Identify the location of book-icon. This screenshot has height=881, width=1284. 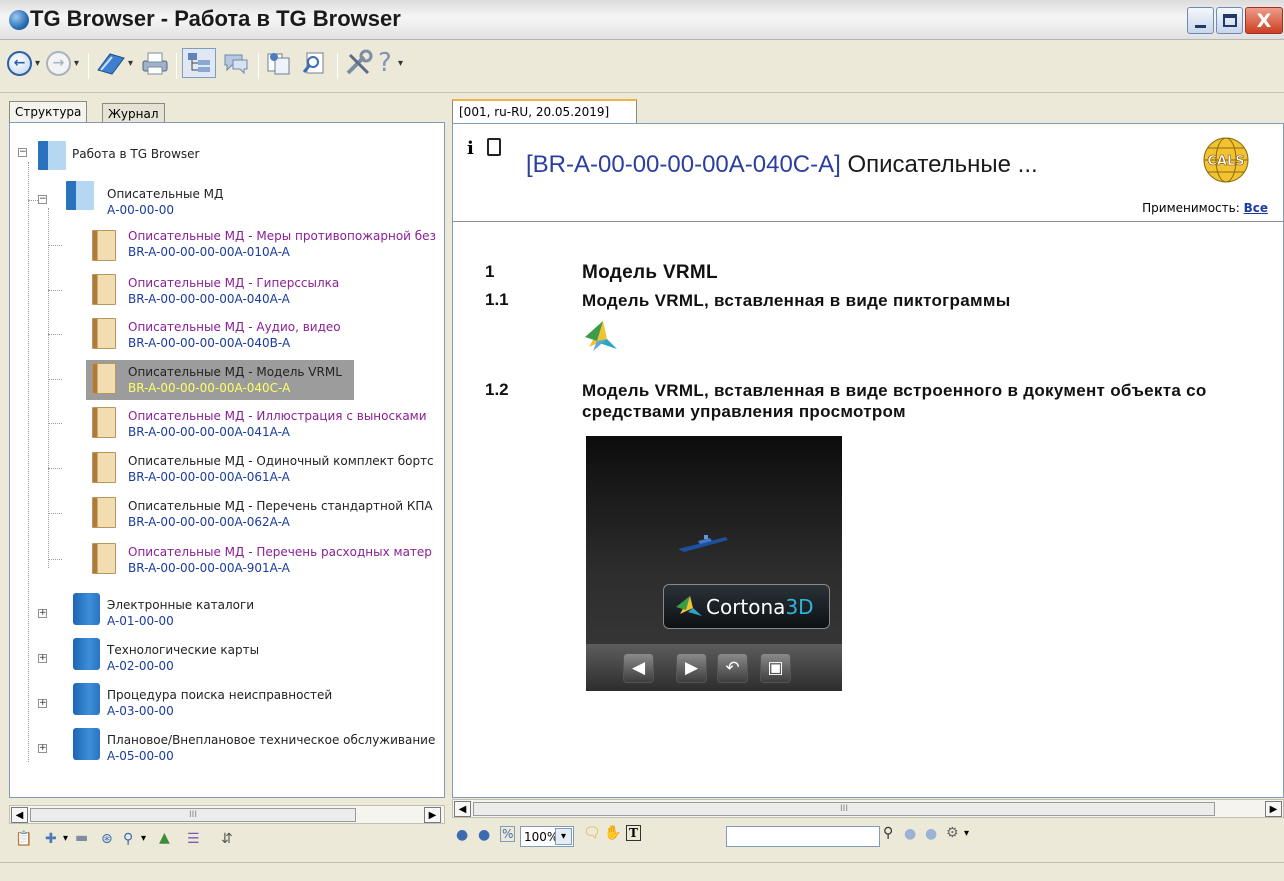
(111, 64).